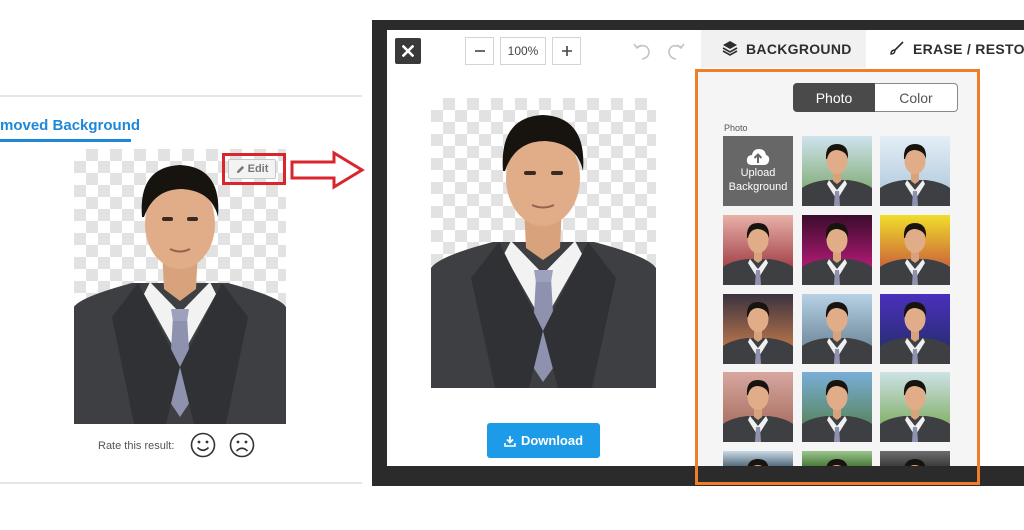  What do you see at coordinates (242, 445) in the screenshot?
I see `sad-face-icon` at bounding box center [242, 445].